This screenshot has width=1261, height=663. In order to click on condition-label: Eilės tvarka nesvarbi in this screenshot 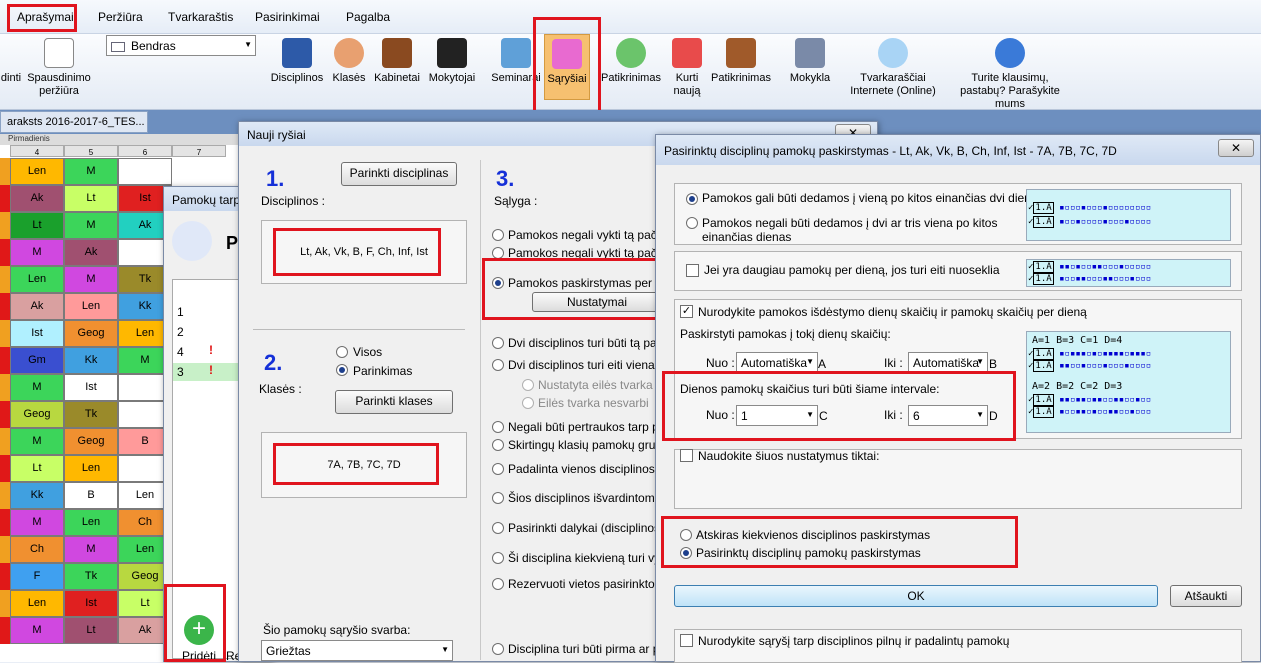, I will do `click(593, 403)`.